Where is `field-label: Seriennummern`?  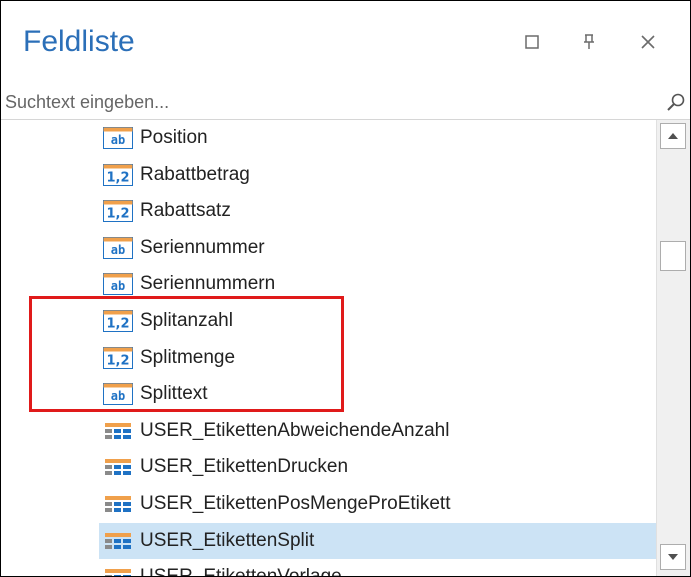 field-label: Seriennummern is located at coordinates (208, 284).